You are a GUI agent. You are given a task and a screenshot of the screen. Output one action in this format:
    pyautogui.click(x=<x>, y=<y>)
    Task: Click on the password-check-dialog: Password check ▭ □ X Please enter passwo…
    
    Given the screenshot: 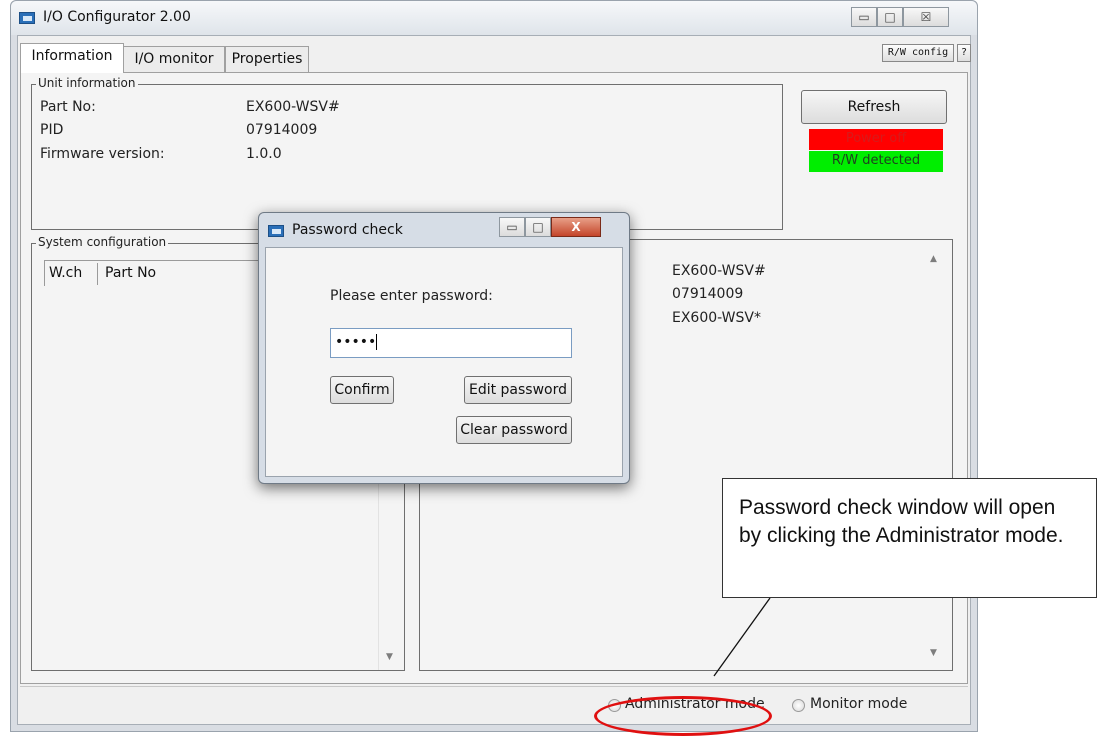 What is the action you would take?
    pyautogui.click(x=444, y=348)
    